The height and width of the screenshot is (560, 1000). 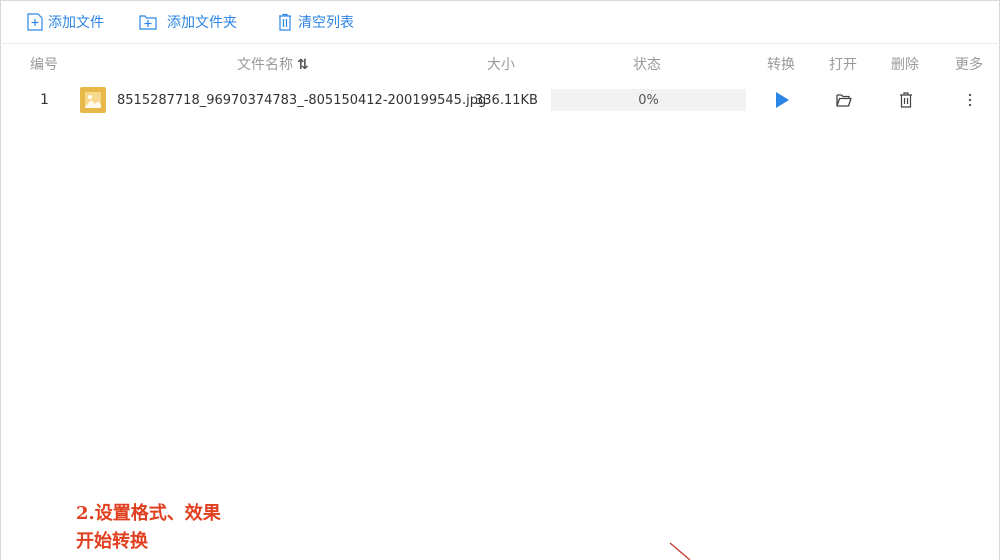 I want to click on column-header-index: 编号, so click(x=44, y=65).